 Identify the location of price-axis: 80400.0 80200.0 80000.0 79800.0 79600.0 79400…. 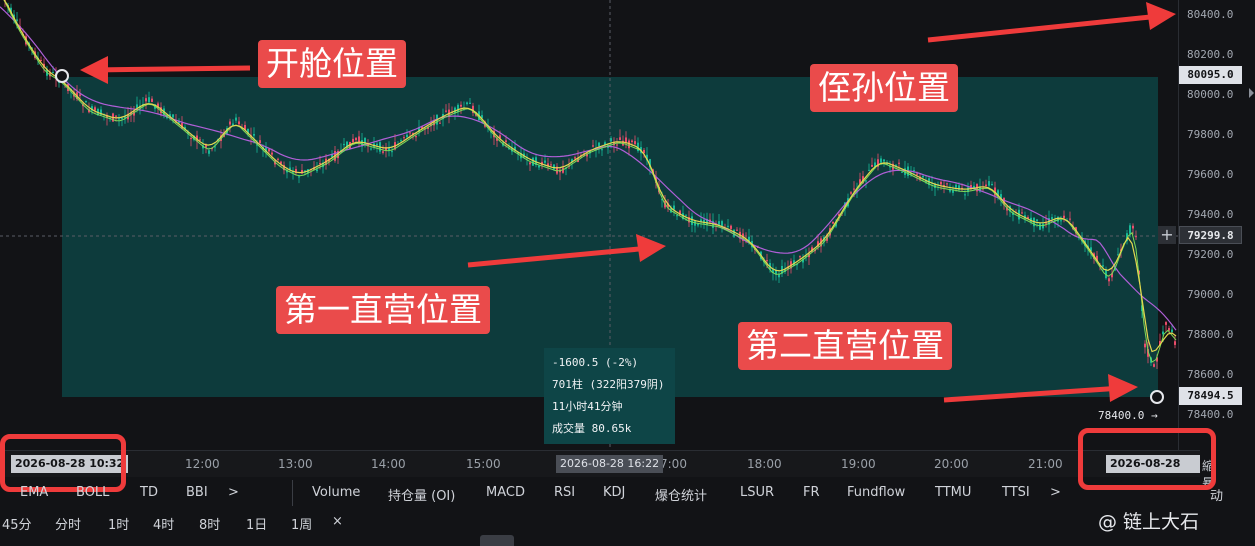
(1216, 225).